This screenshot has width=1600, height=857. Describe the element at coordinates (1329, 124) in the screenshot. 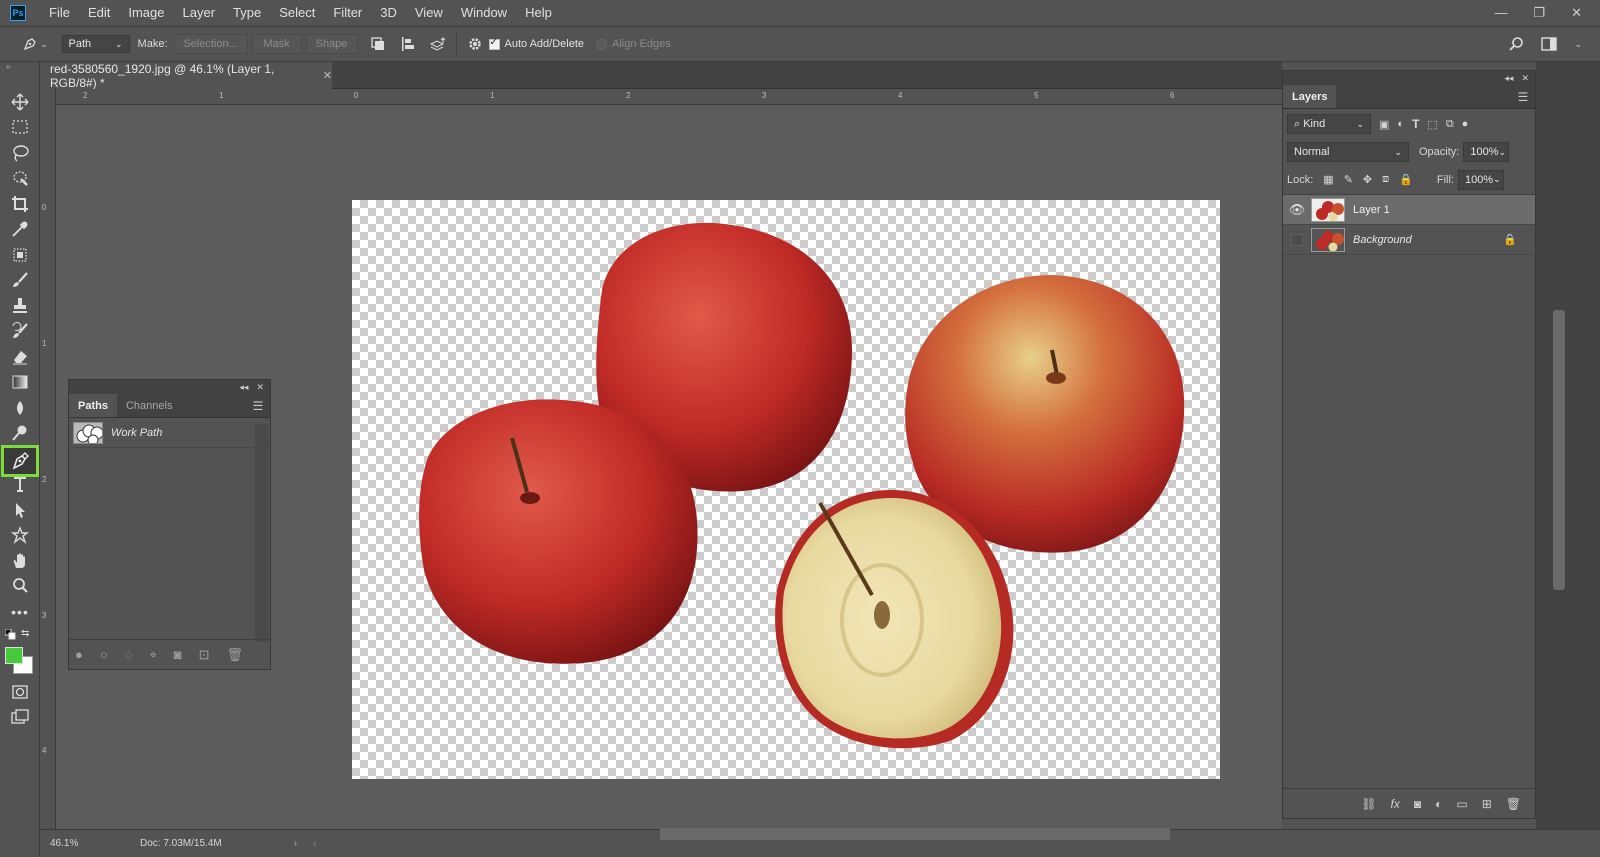

I see `layer-filter-select: ⌕ Kind ⌄` at that location.